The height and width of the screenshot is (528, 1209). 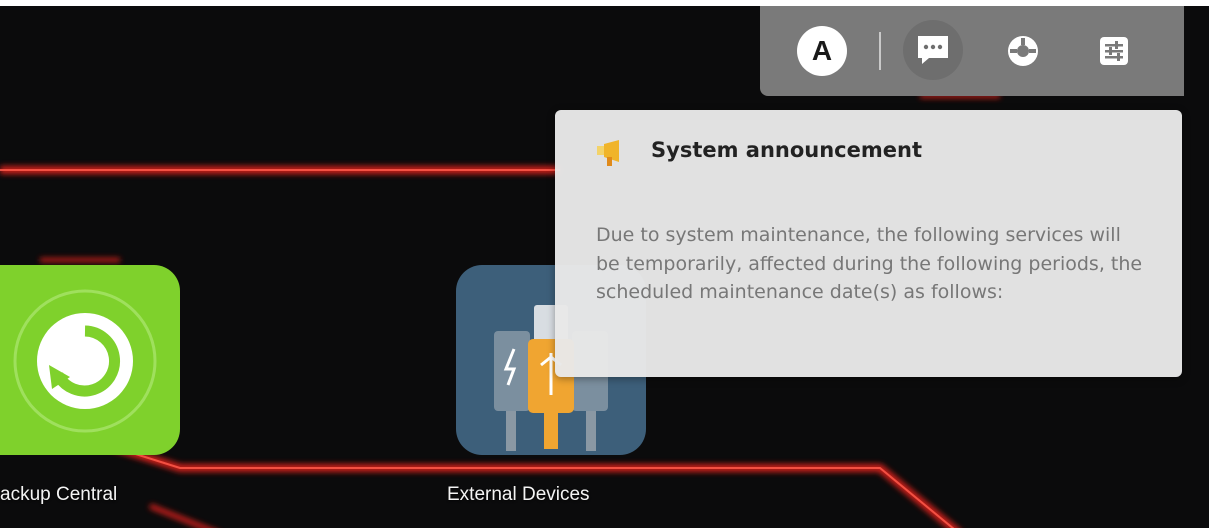 I want to click on backup-central-app, so click(x=90, y=360).